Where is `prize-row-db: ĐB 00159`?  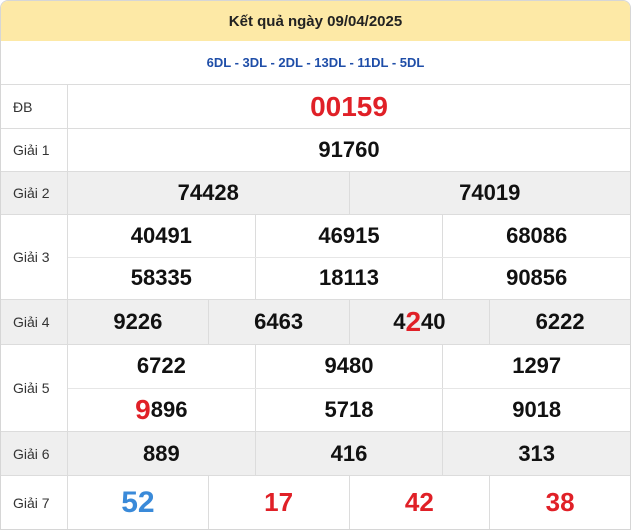 prize-row-db: ĐB 00159 is located at coordinates (315, 107).